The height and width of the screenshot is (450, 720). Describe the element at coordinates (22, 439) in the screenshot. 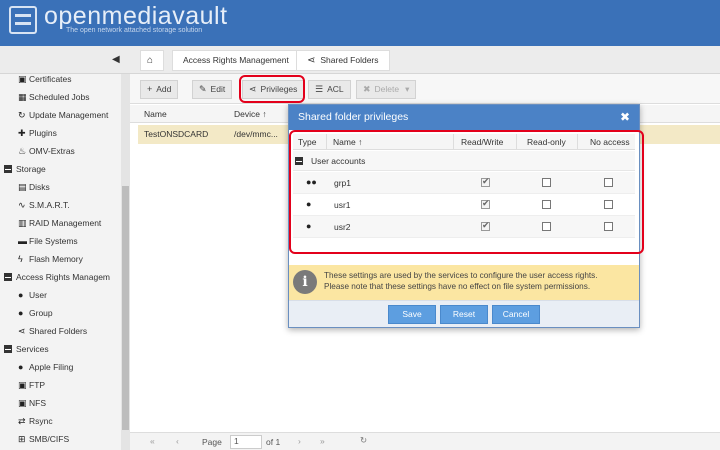

I see `windows-icon: ⊞` at that location.